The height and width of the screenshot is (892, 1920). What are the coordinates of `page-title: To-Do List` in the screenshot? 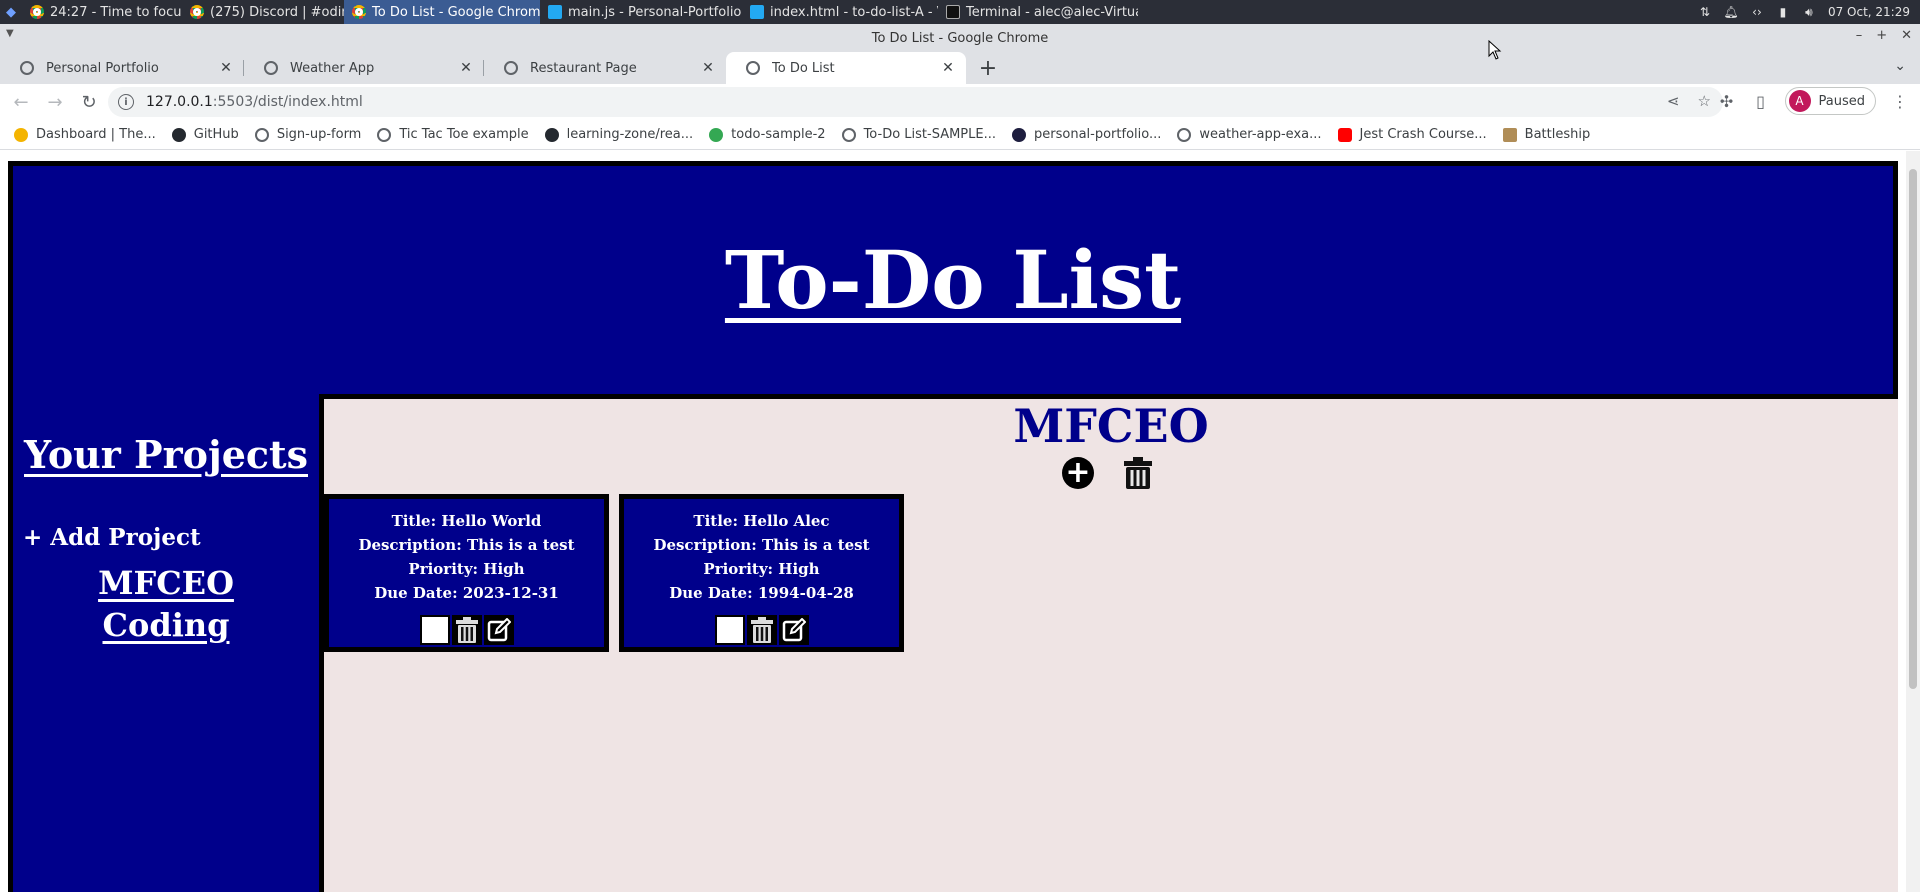 It's located at (953, 280).